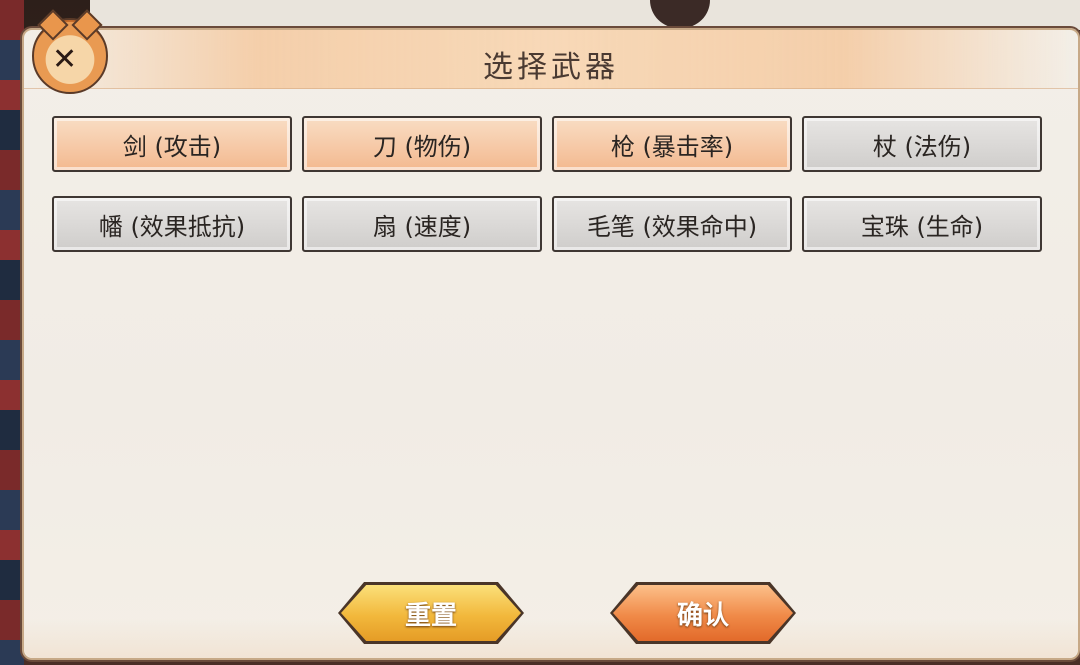  I want to click on weapon-option-blade: 刀 (物伤), so click(422, 144).